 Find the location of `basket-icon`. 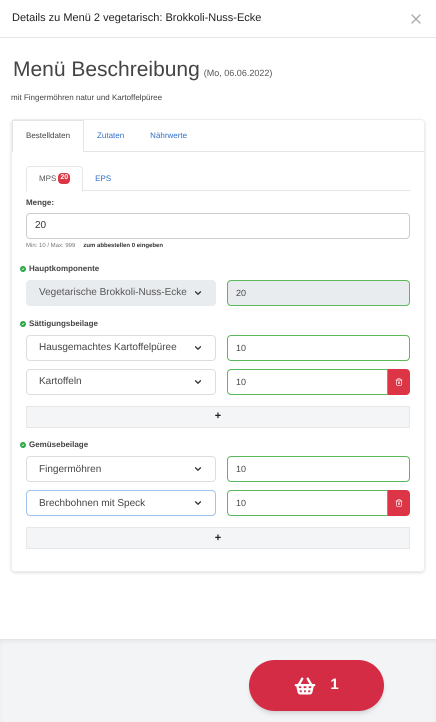

basket-icon is located at coordinates (305, 685).